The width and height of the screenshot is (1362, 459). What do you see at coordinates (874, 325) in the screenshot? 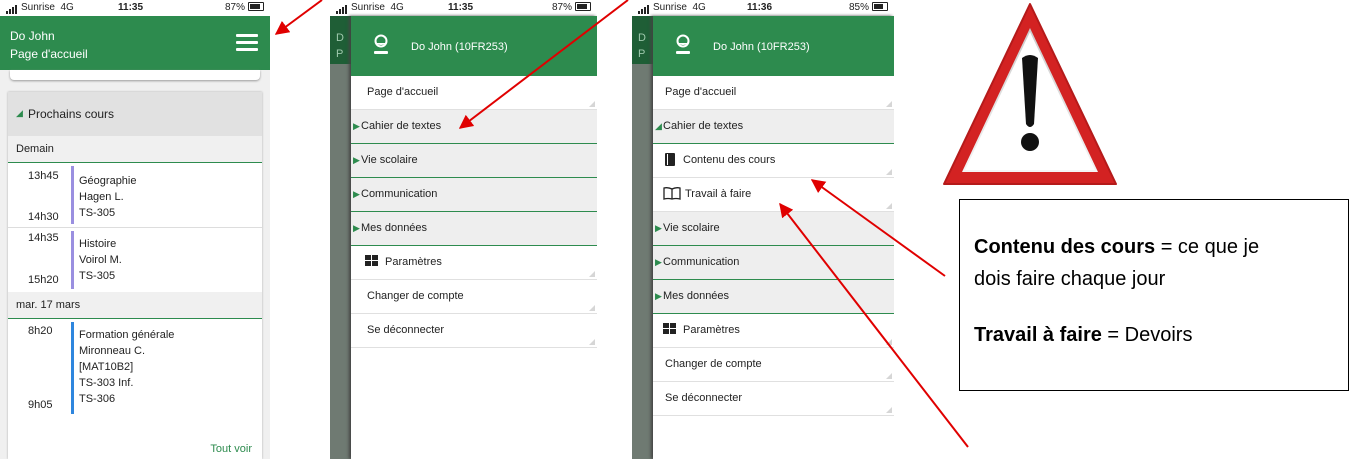
I see `arrow-to-travail-a-faire` at bounding box center [874, 325].